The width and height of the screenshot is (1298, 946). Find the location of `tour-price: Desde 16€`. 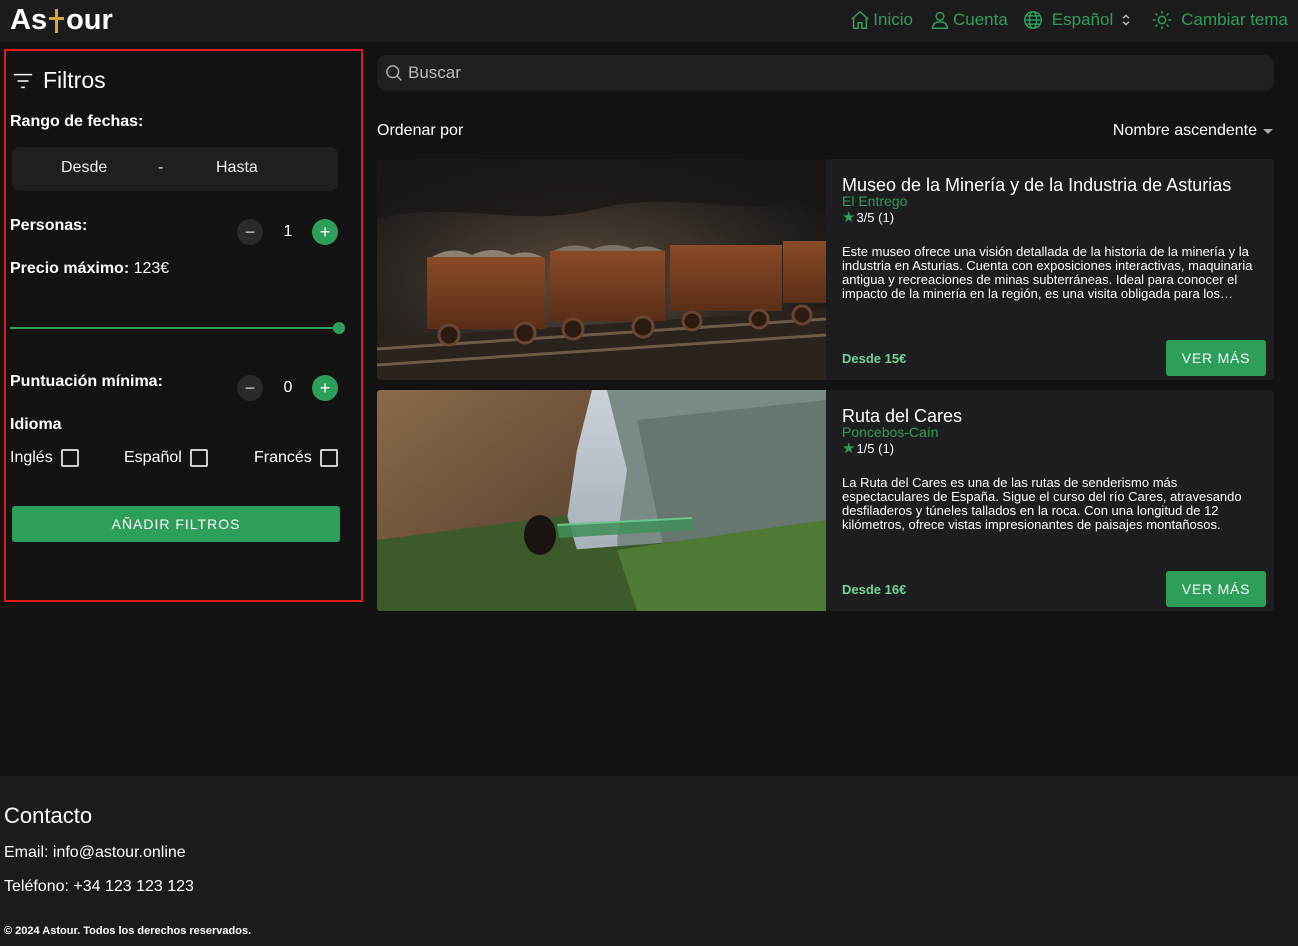

tour-price: Desde 16€ is located at coordinates (874, 589).